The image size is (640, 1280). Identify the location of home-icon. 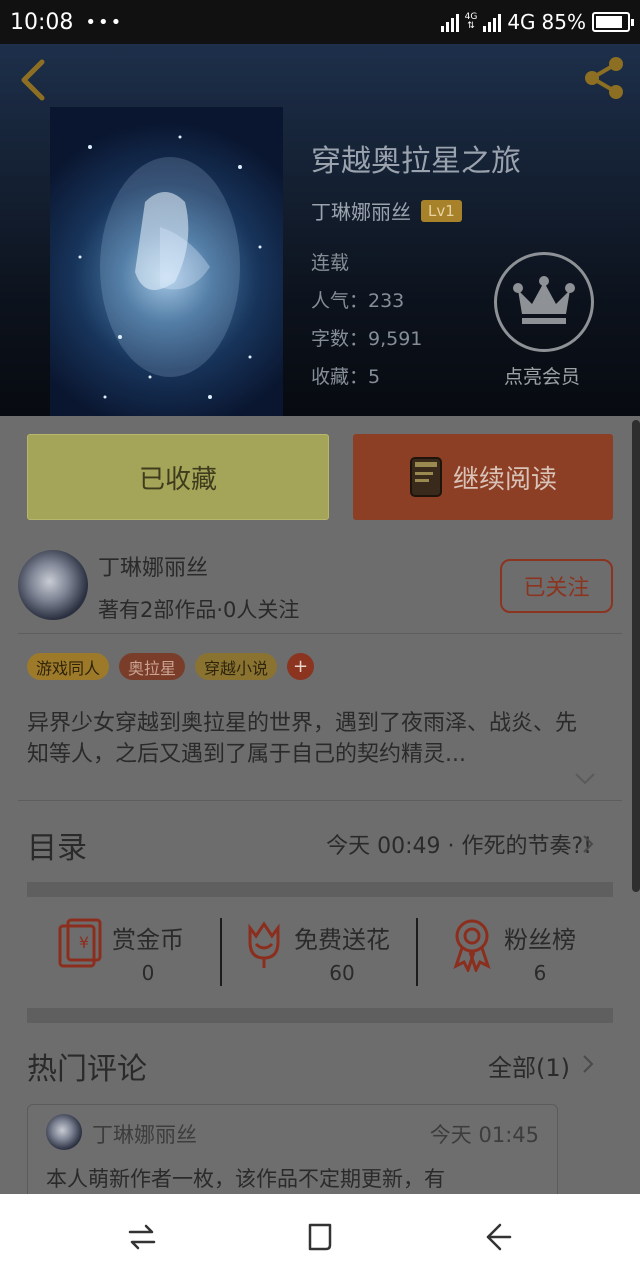
(320, 1237).